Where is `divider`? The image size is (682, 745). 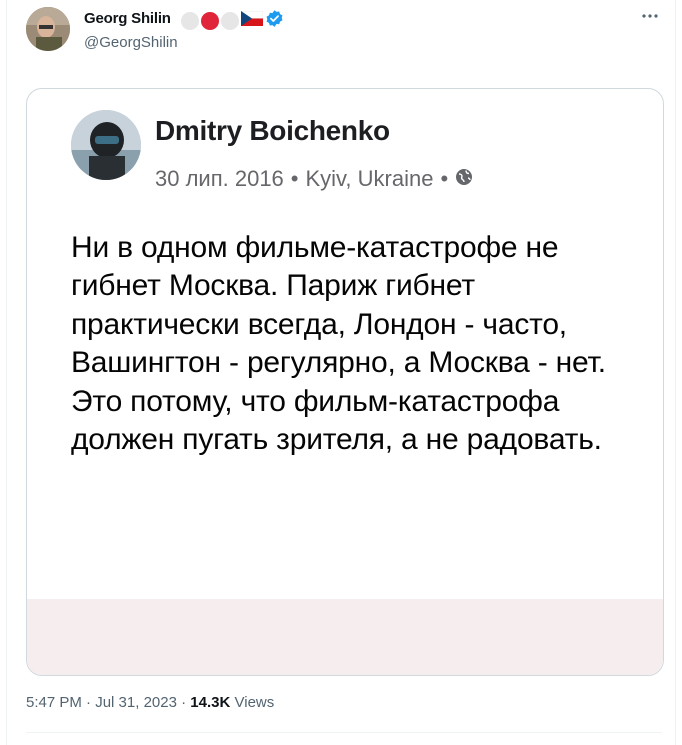 divider is located at coordinates (344, 732).